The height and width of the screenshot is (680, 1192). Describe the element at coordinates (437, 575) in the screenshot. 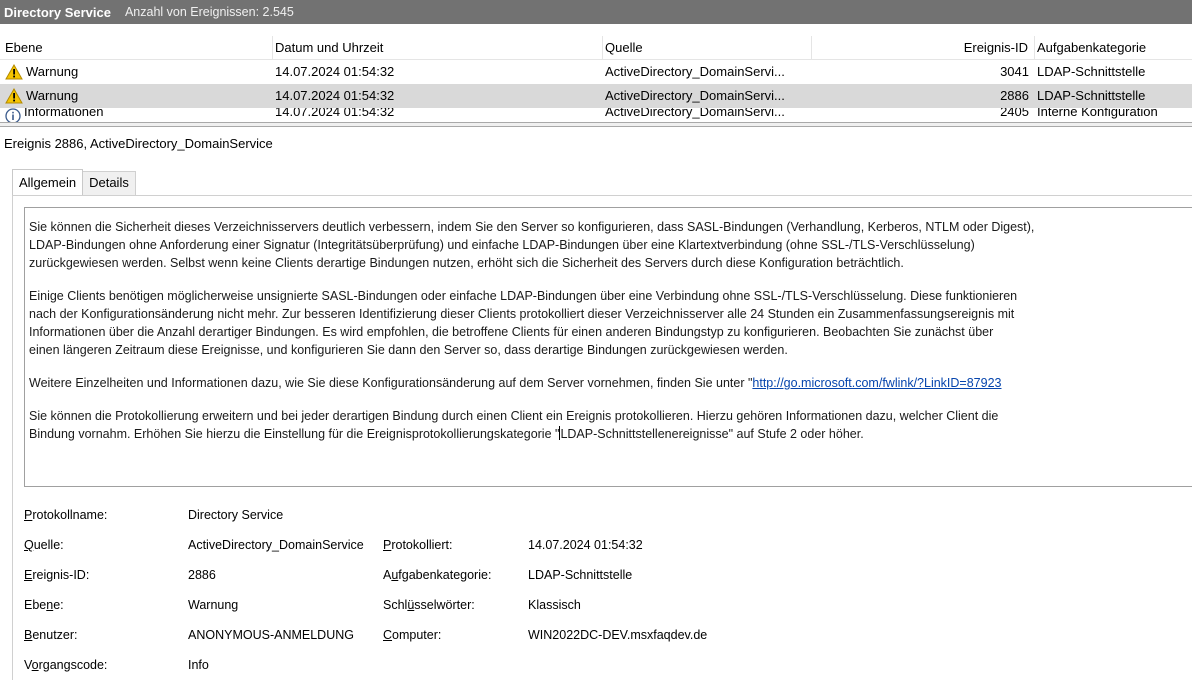

I see `task-category-label: Aufgabenkategorie:` at that location.